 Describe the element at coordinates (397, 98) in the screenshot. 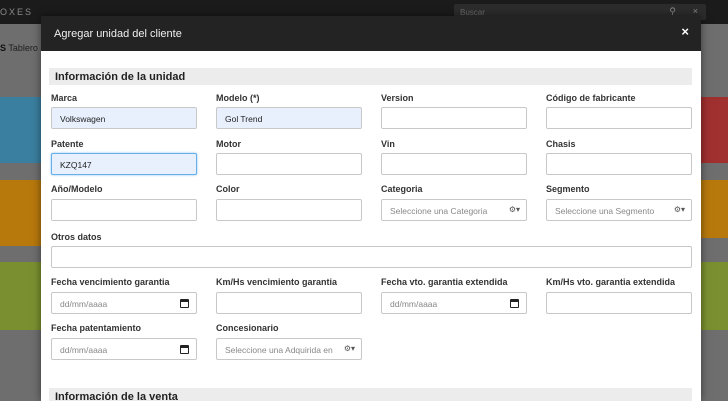

I see `version-label: Version` at that location.